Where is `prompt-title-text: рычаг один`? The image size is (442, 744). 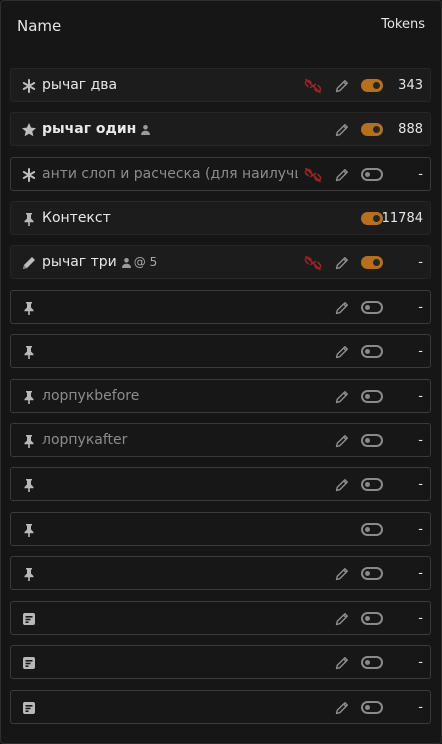
prompt-title-text: рычаг один is located at coordinates (89, 129).